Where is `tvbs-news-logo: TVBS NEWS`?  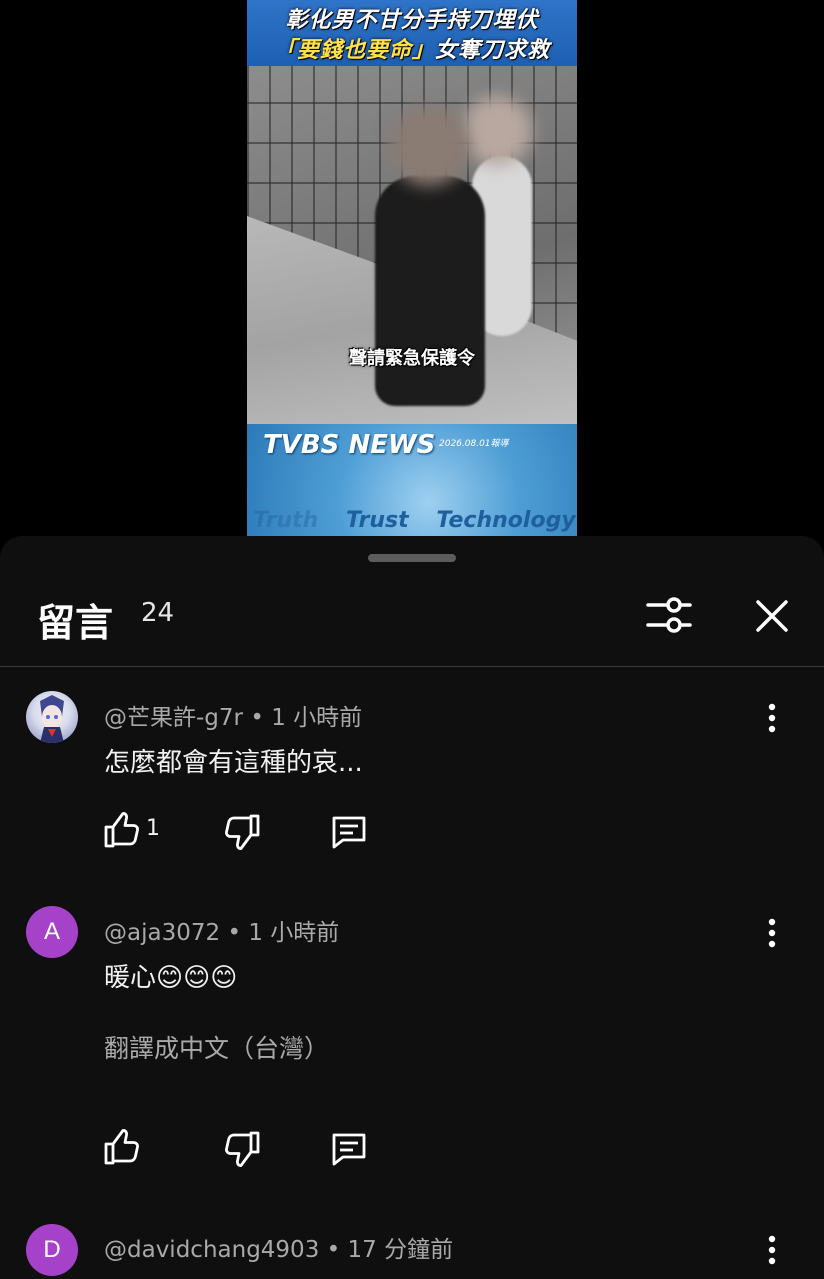 tvbs-news-logo: TVBS NEWS is located at coordinates (349, 445).